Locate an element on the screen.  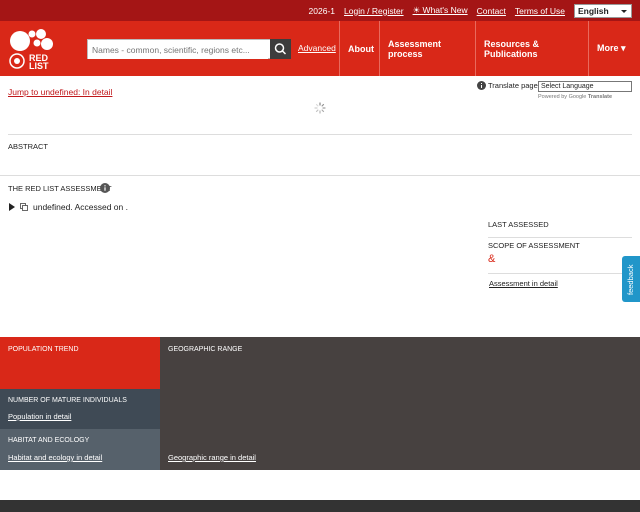
feedback-label: feedback is located at coordinates (630, 279).